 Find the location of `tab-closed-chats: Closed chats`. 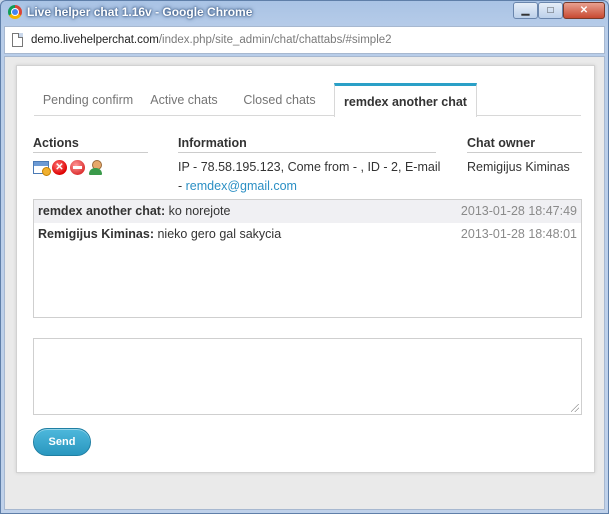

tab-closed-chats: Closed chats is located at coordinates (279, 99).